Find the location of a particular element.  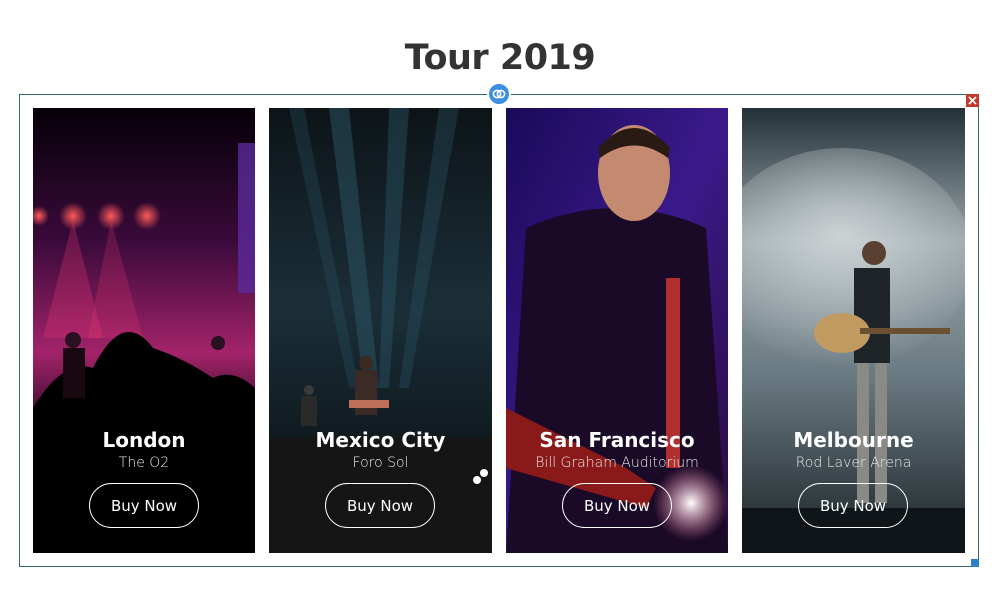

close-icon is located at coordinates (972, 100).